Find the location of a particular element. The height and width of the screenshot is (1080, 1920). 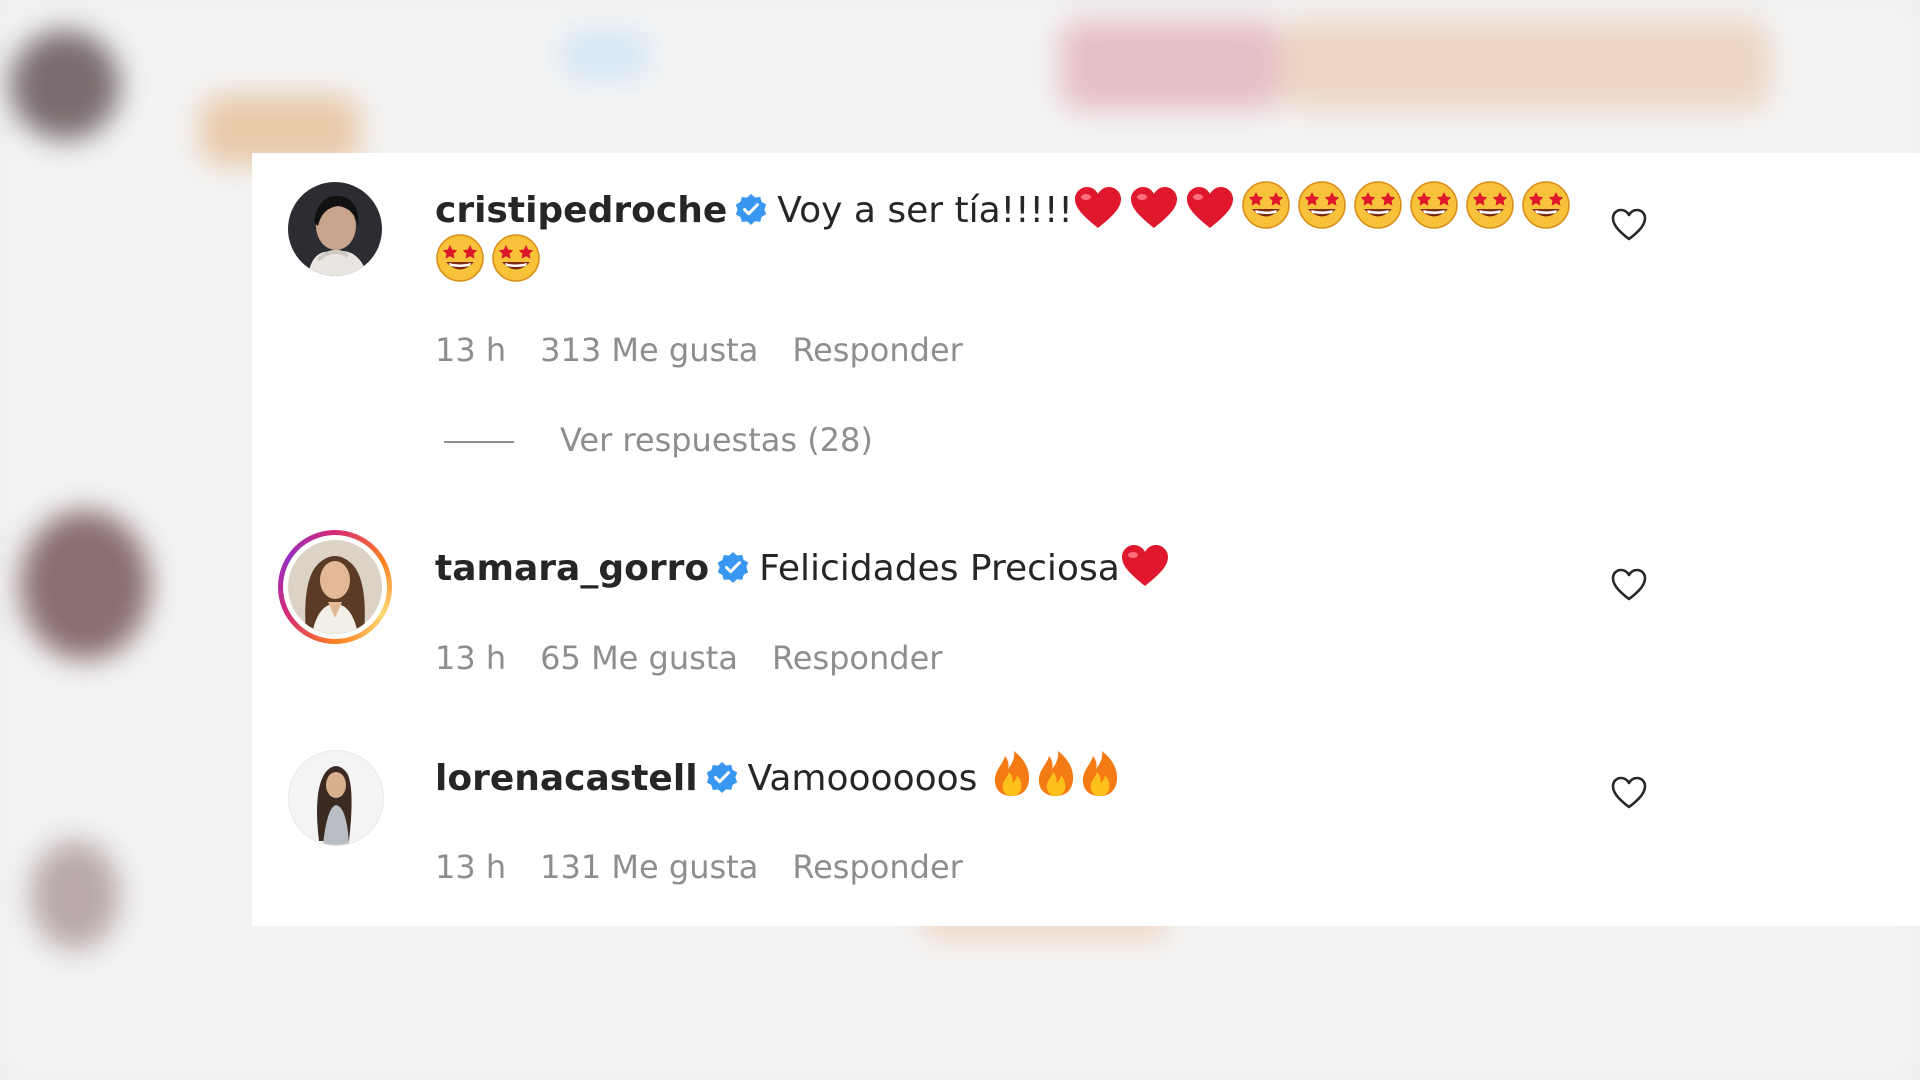

comment-meta: 13 h 65 Me gusta Responder is located at coordinates (705, 658).